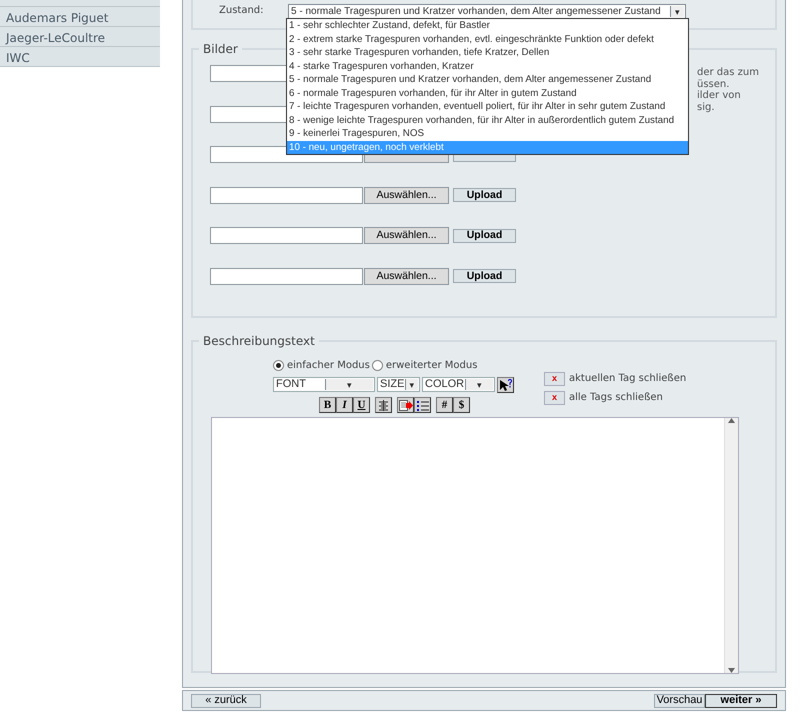 This screenshot has width=800, height=715. Describe the element at coordinates (627, 379) in the screenshot. I see `close-tag-label: aktuellen Tag schließen` at that location.